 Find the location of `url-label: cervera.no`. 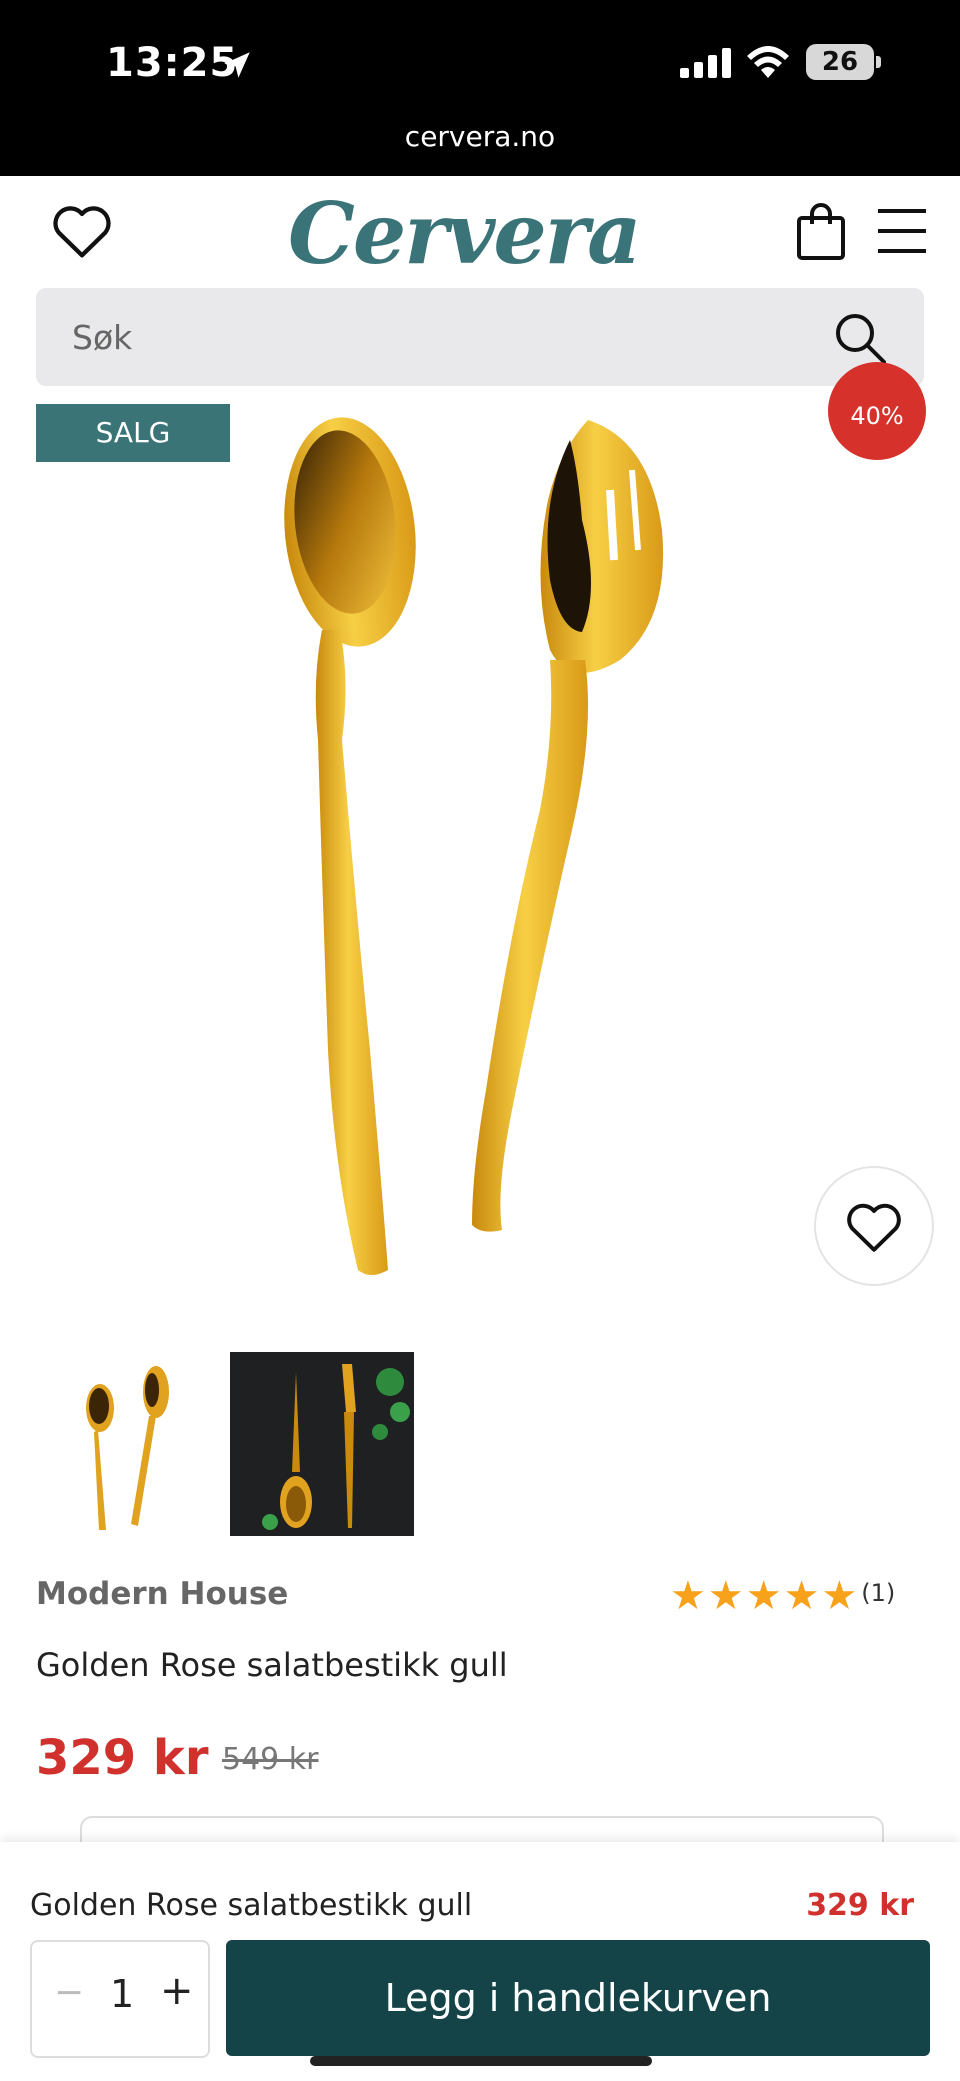

url-label: cervera.no is located at coordinates (480, 136).